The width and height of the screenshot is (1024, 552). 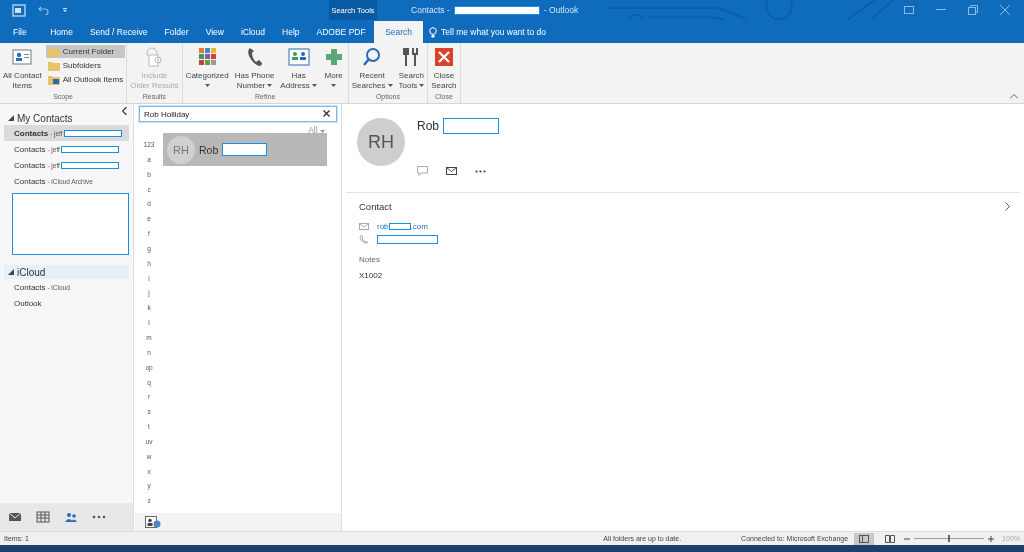 I want to click on clear-search-icon, so click(x=326, y=113).